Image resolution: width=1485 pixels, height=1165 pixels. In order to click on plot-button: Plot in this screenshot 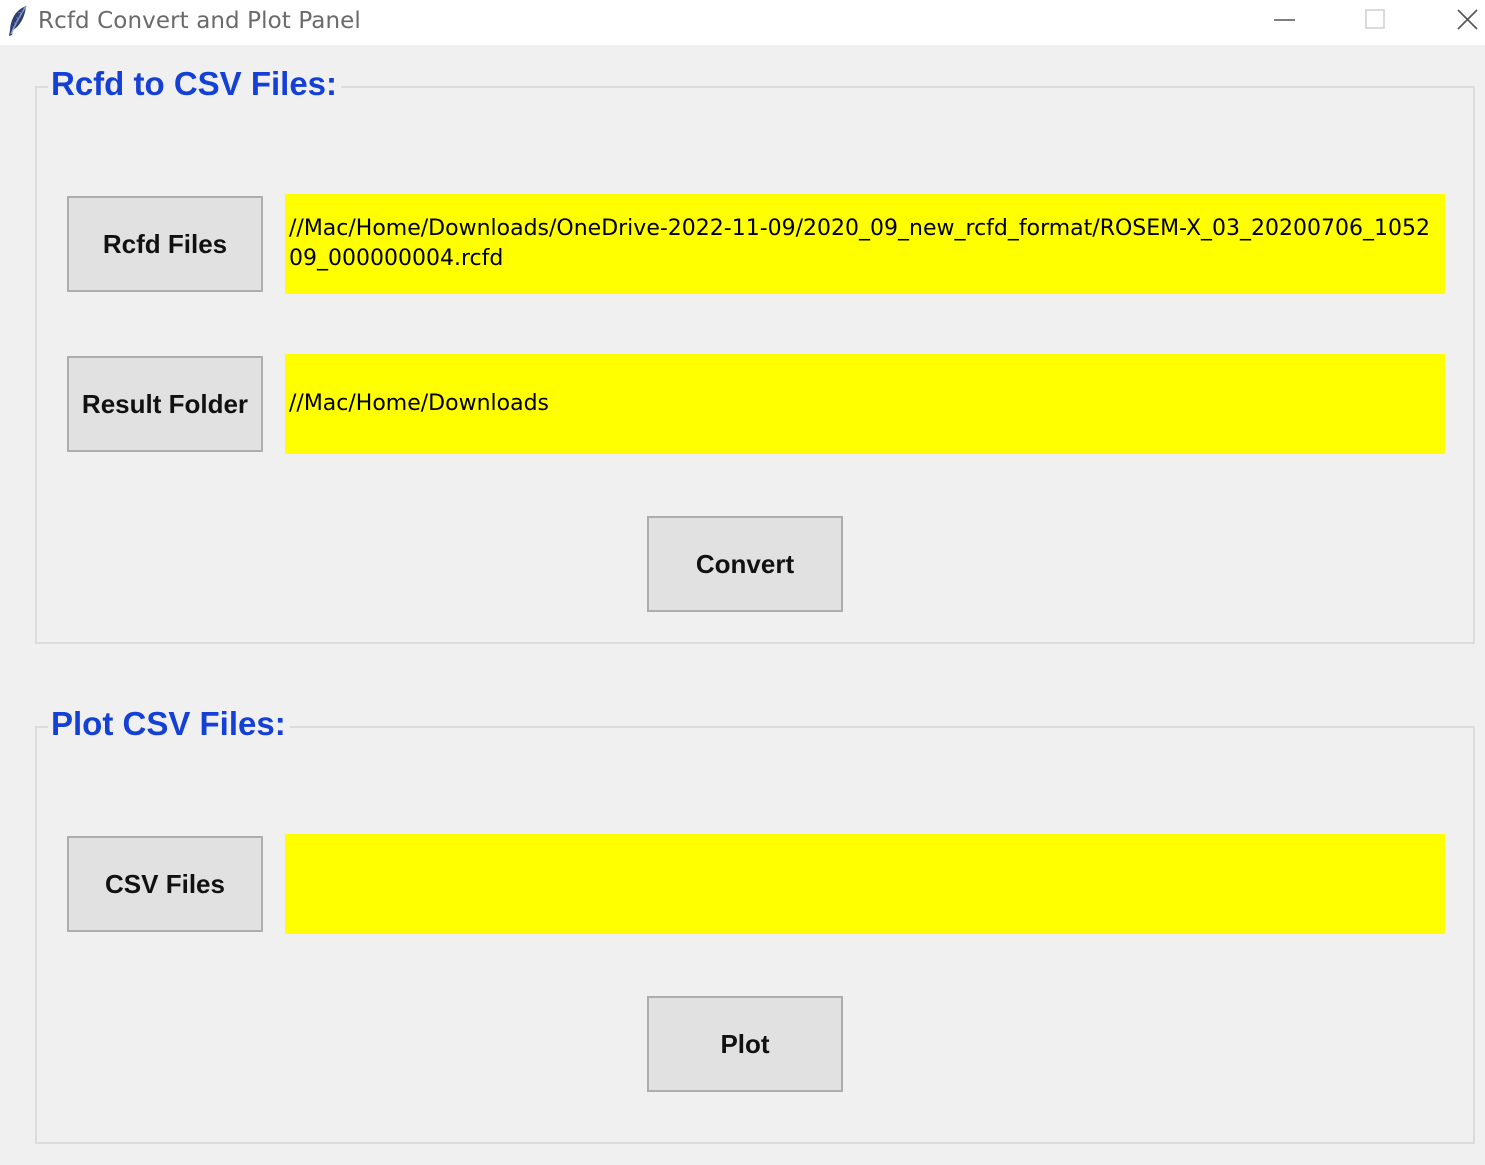, I will do `click(745, 1044)`.